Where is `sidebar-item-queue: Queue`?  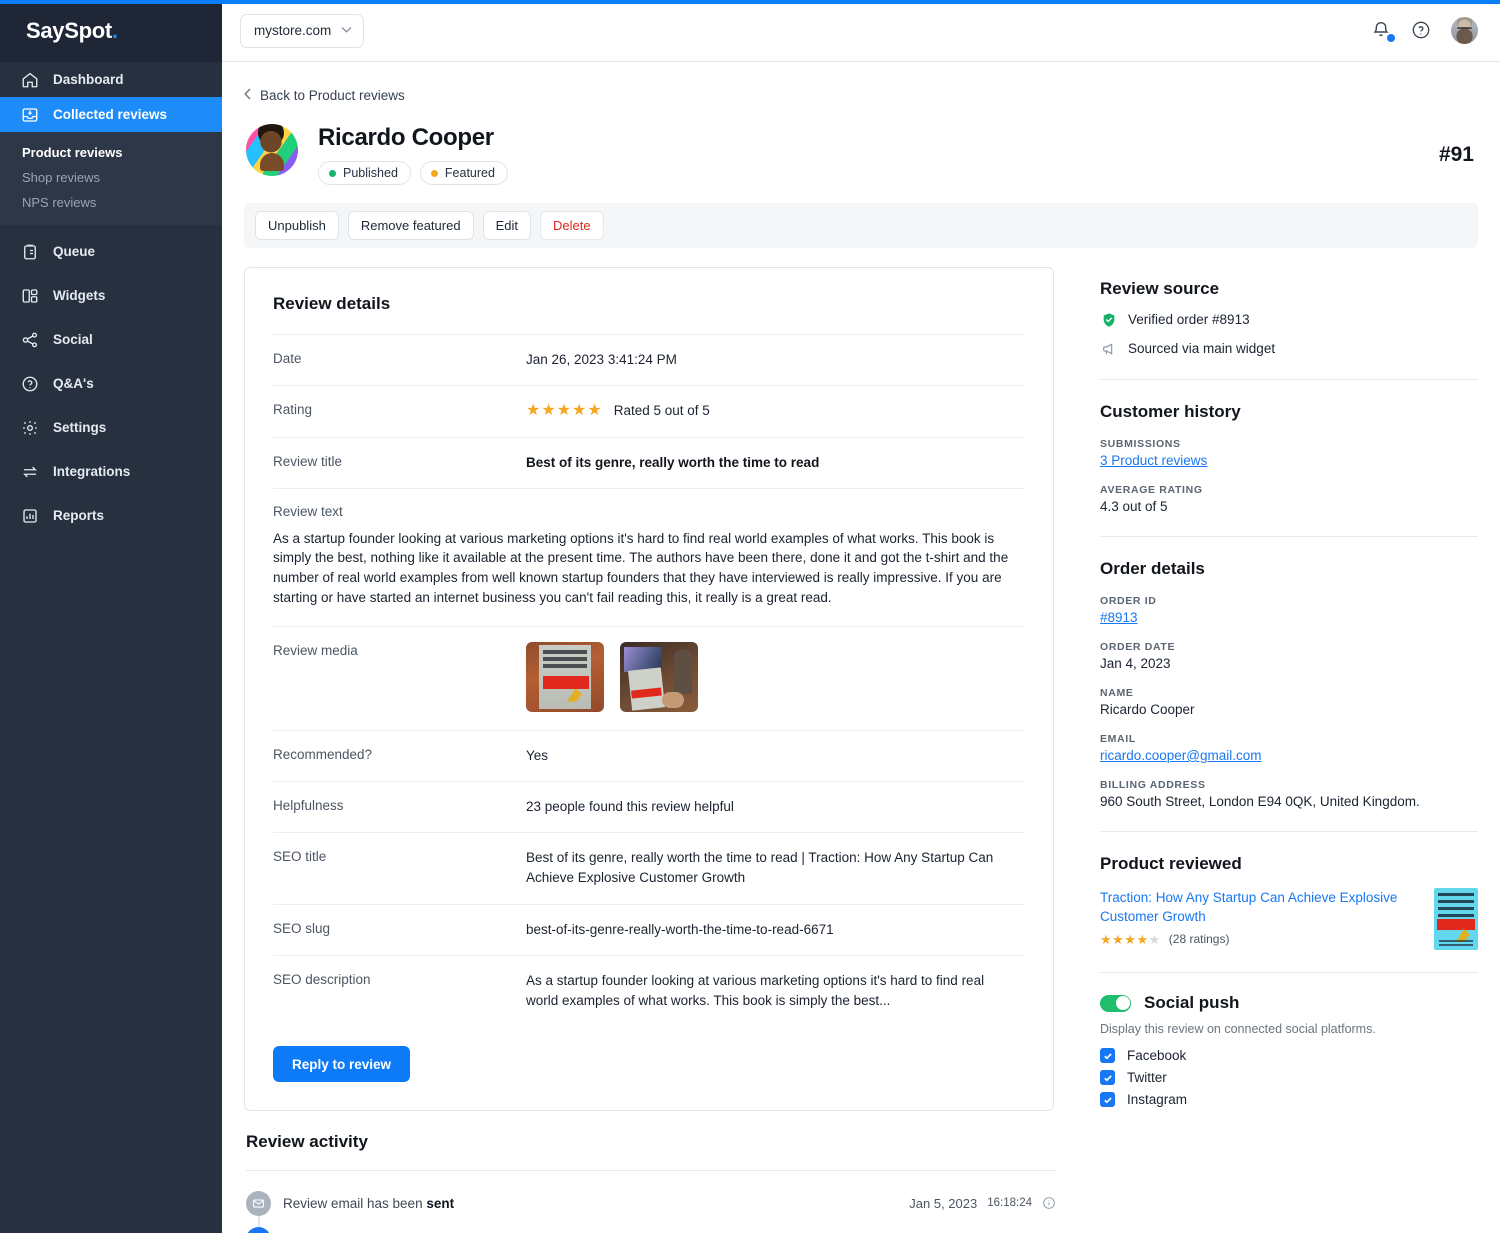 sidebar-item-queue: Queue is located at coordinates (111, 251).